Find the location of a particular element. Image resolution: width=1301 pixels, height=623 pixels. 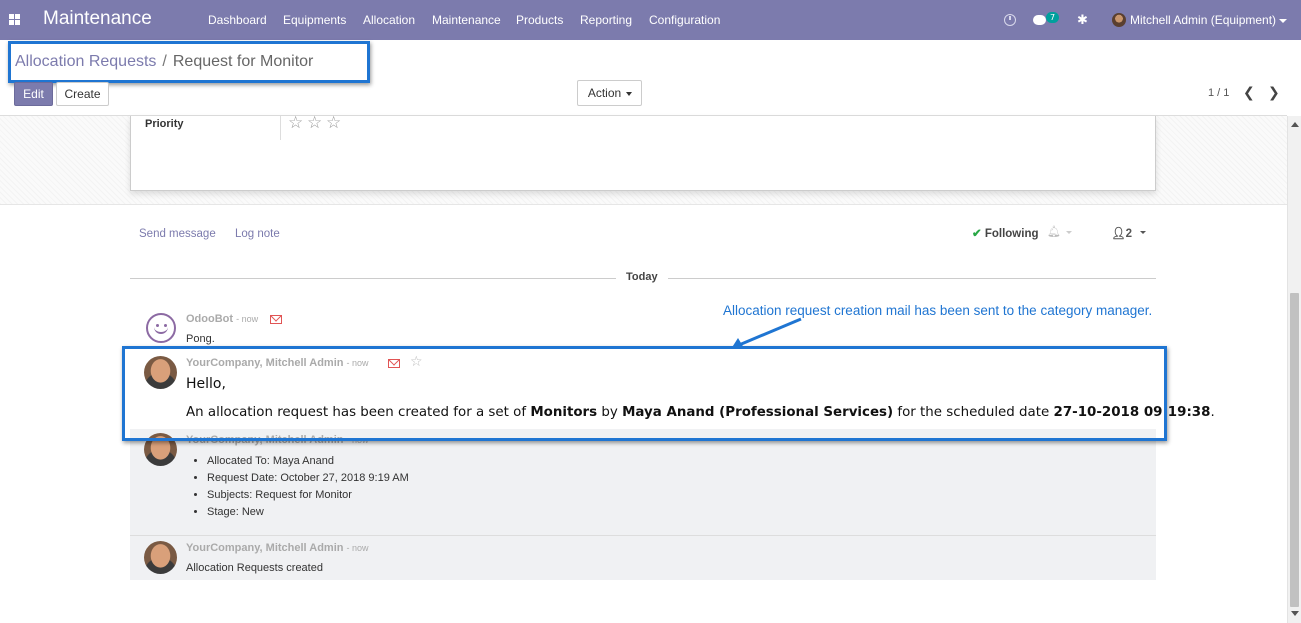

action-label: Action is located at coordinates (604, 93).